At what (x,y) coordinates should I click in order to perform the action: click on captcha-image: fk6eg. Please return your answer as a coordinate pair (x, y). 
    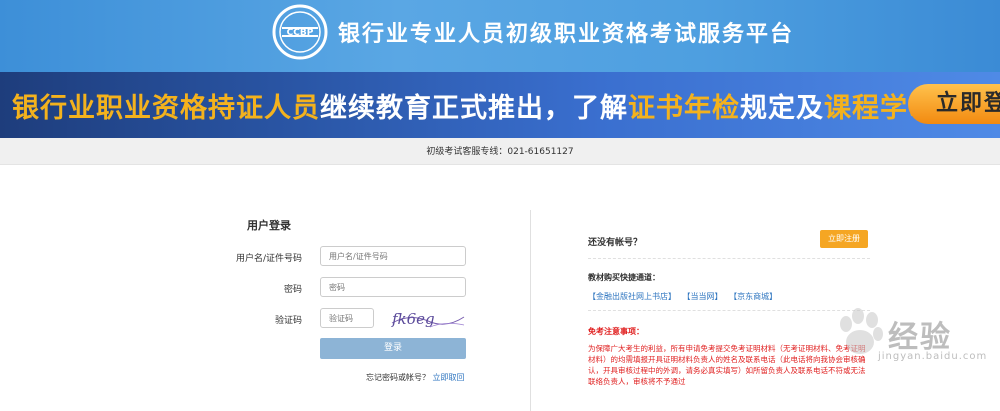
    Looking at the image, I should click on (427, 318).